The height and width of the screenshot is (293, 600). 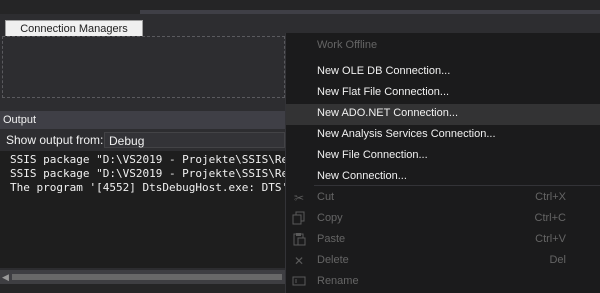 I want to click on rename-icon, so click(x=299, y=282).